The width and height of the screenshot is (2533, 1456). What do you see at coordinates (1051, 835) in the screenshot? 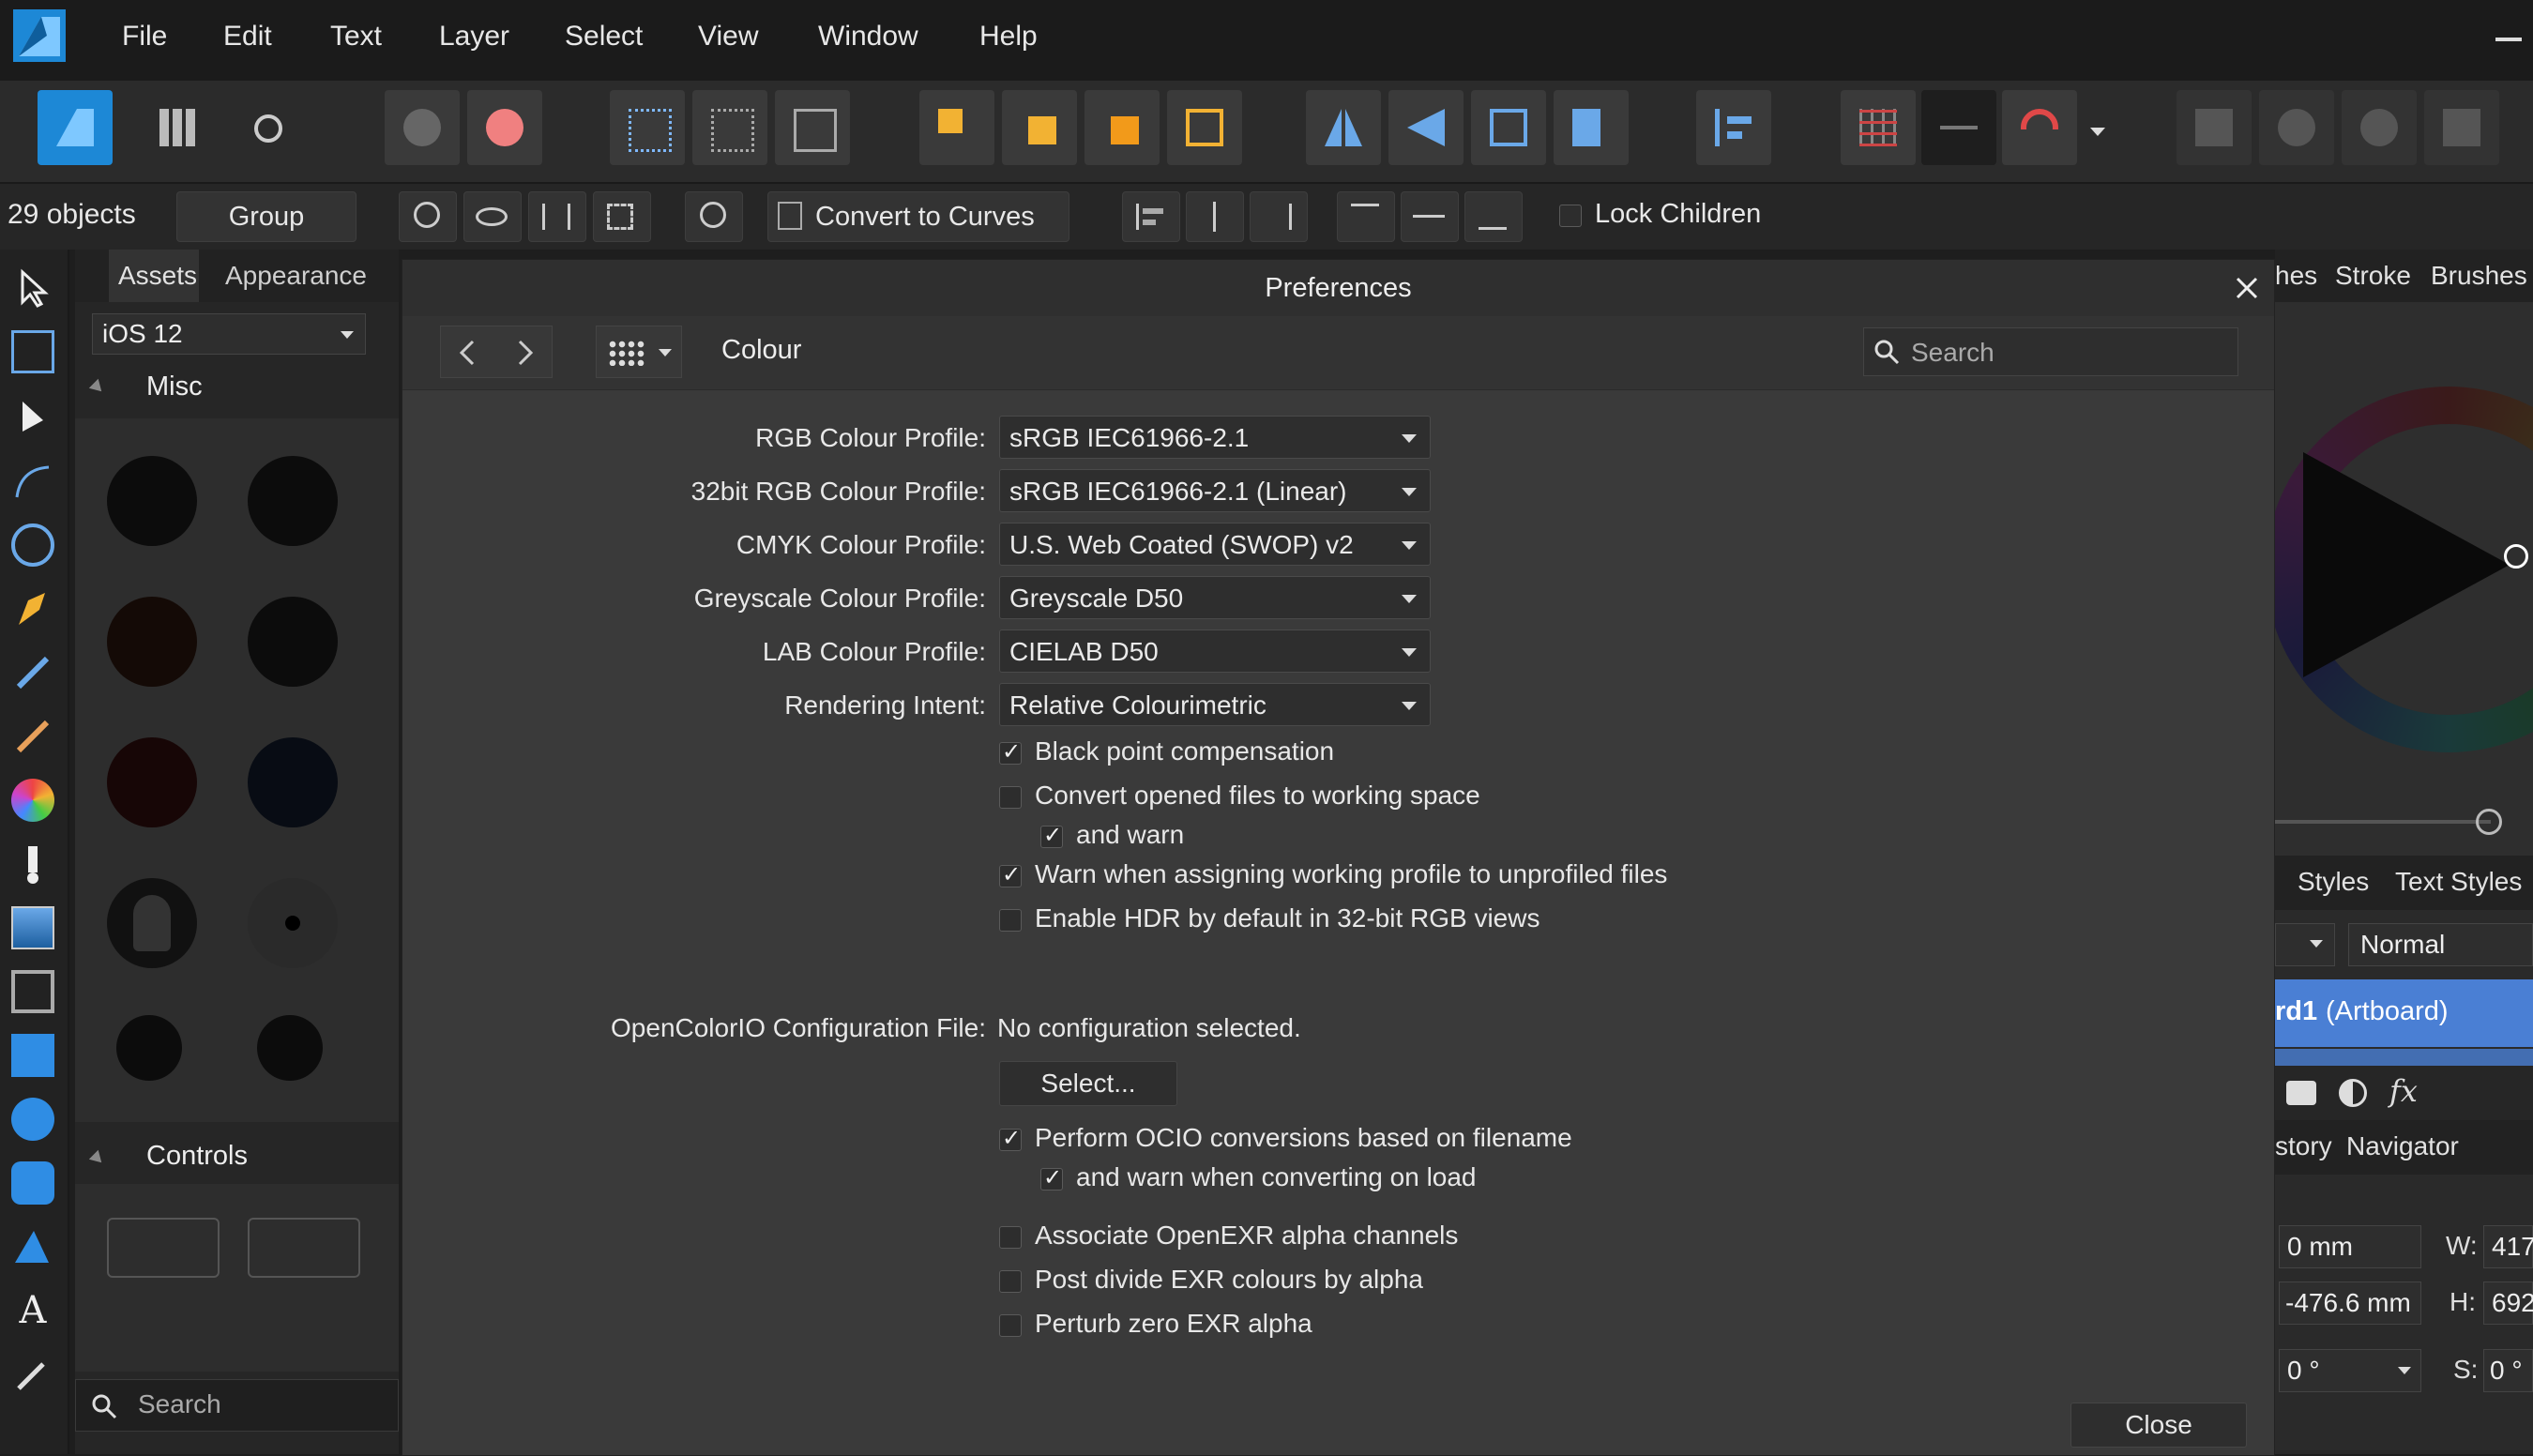
I see `and-warn-checkbox` at bounding box center [1051, 835].